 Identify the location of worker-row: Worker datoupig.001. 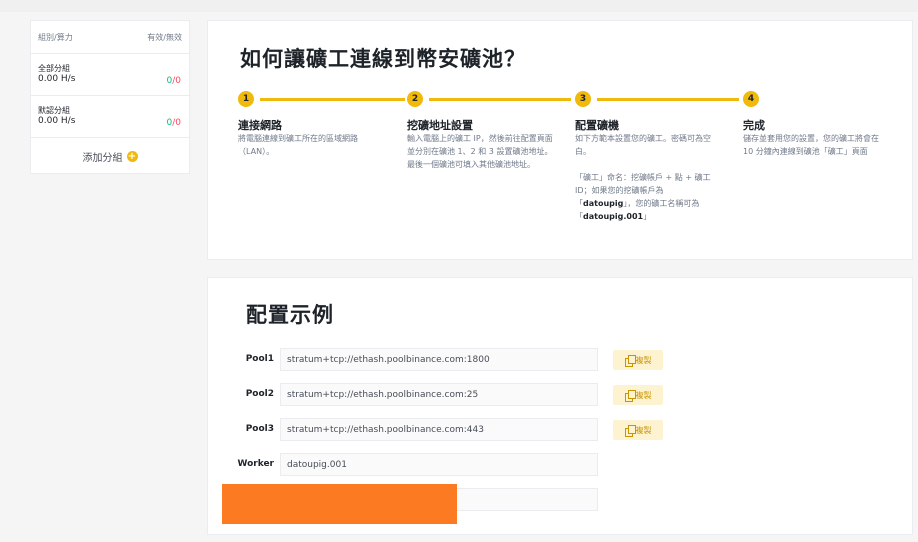
(561, 465).